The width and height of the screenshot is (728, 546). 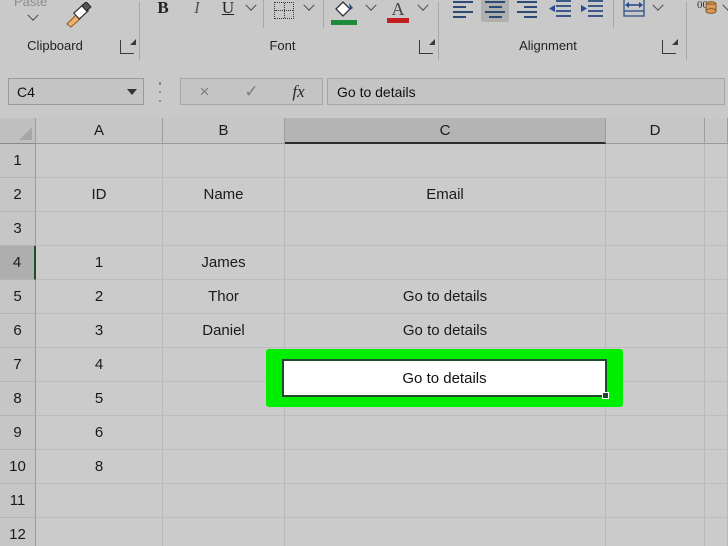 I want to click on cell-b11, so click(x=224, y=501).